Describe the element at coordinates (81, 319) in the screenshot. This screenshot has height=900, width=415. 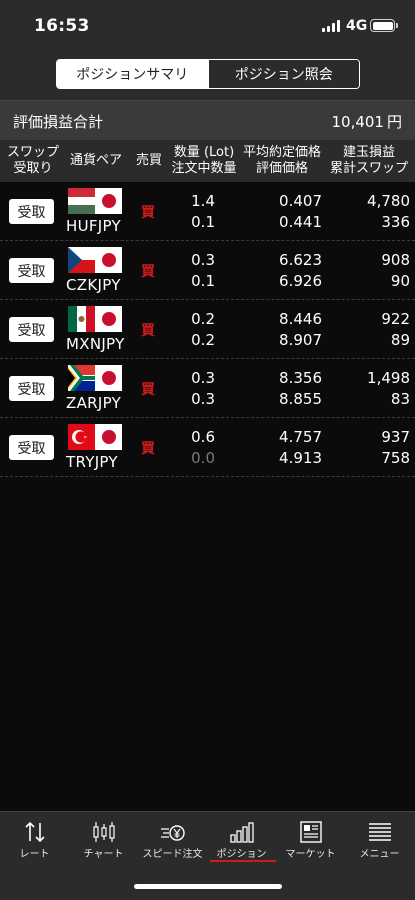
I see `flag-mexico-icon` at that location.